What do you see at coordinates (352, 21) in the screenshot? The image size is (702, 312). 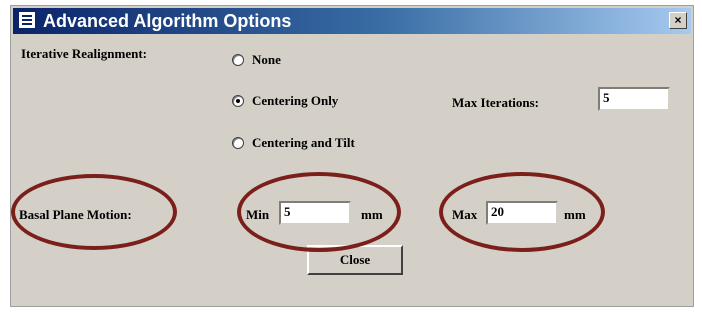 I see `title-bar: Advanced Algorithm Options ×` at bounding box center [352, 21].